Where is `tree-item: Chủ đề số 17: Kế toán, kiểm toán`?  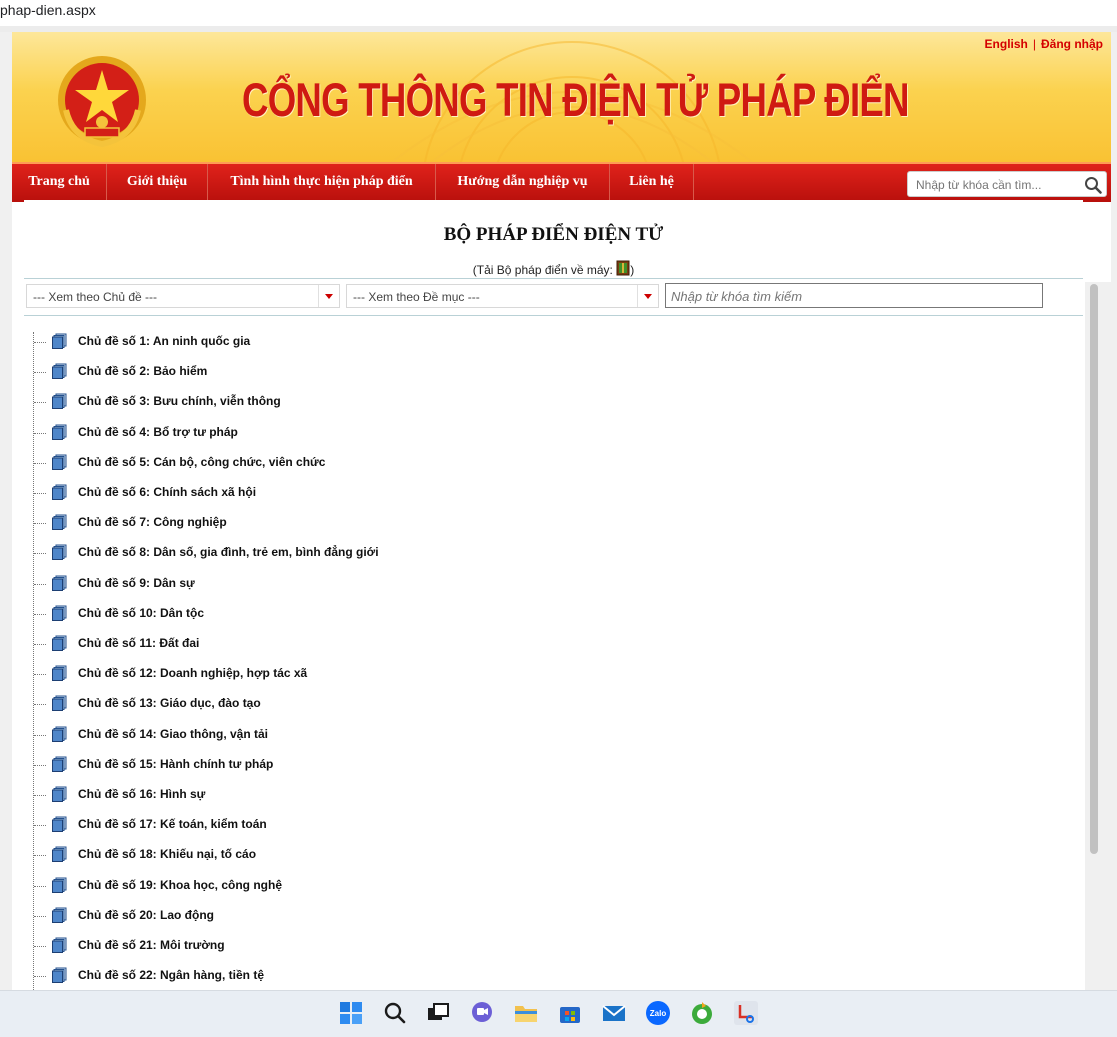
tree-item: Chủ đề số 17: Kế toán, kiểm toán is located at coordinates (374, 824).